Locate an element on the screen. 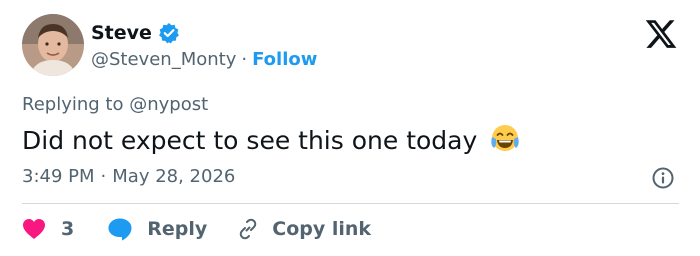 The height and width of the screenshot is (256, 700). tweet-meta: 3:49 PM · May 28, 2026 is located at coordinates (128, 177).